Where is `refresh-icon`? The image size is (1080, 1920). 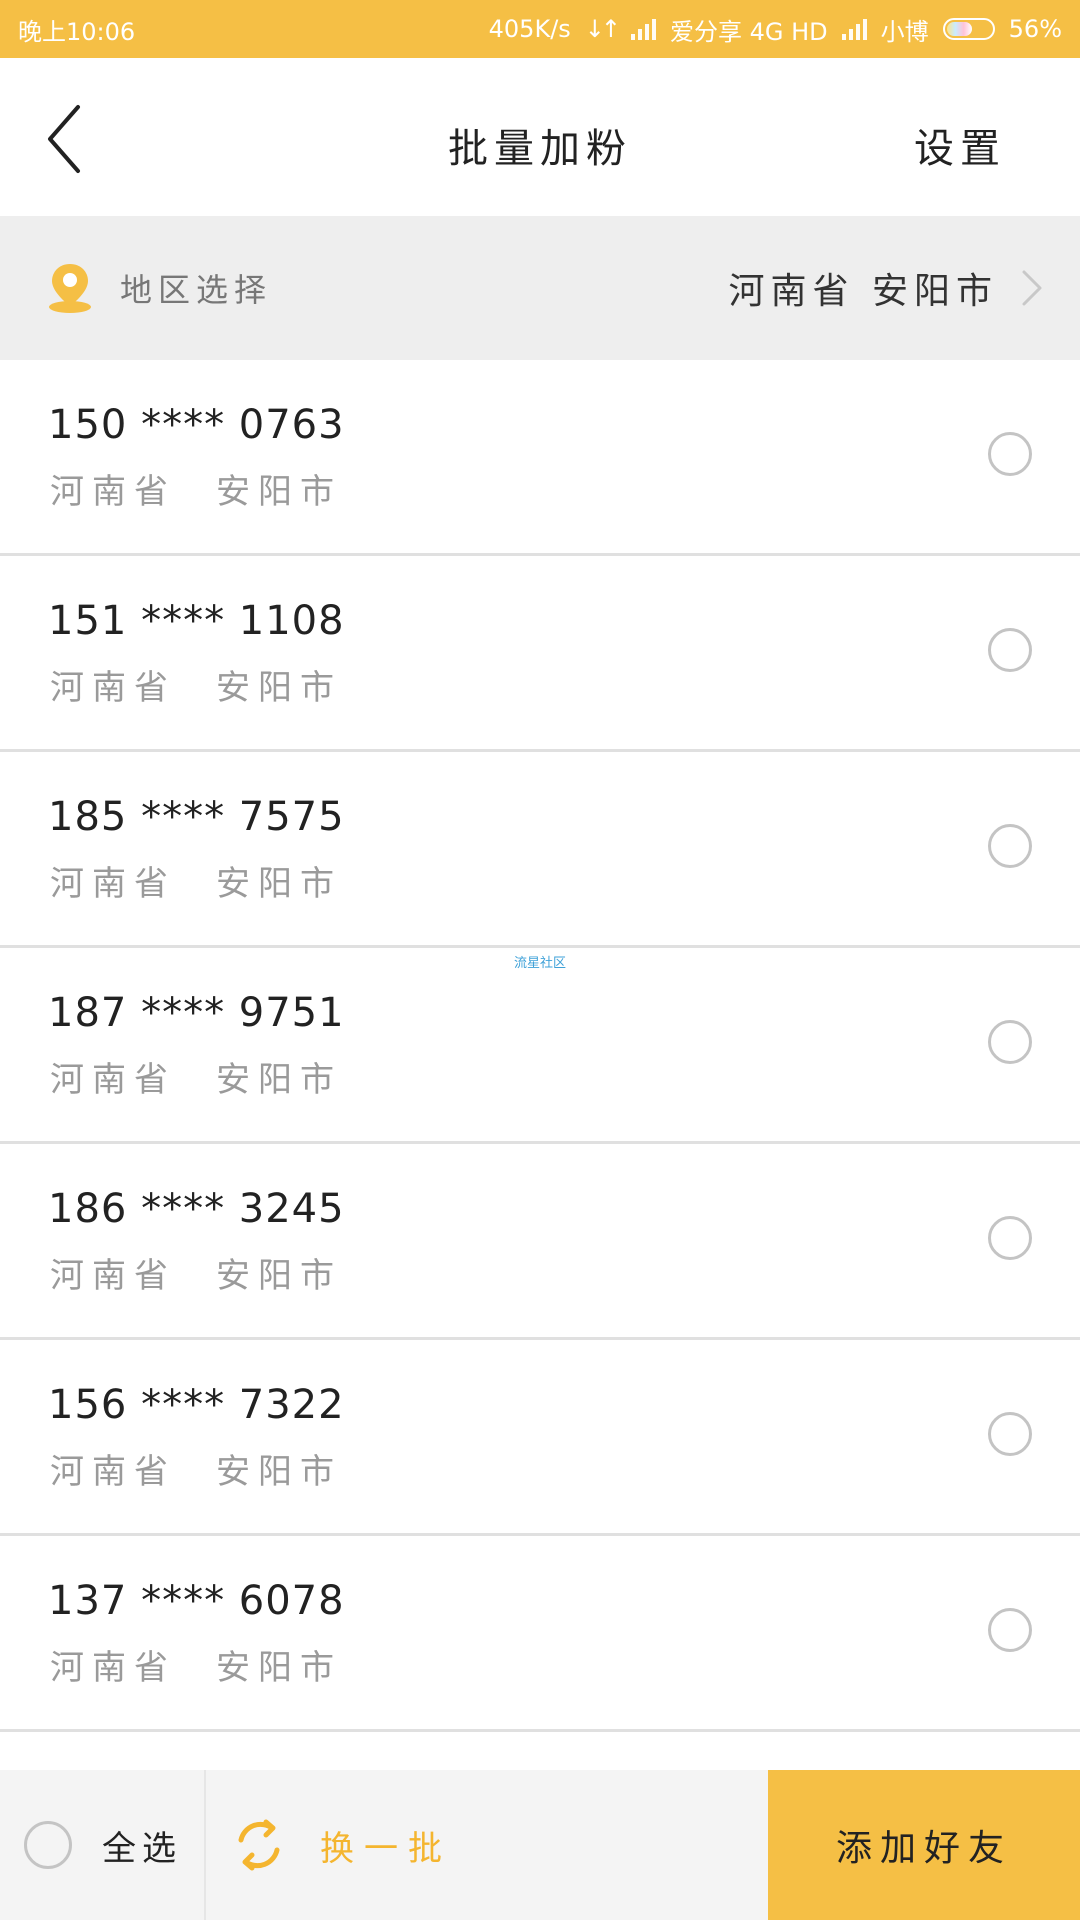
refresh-icon is located at coordinates (259, 1845).